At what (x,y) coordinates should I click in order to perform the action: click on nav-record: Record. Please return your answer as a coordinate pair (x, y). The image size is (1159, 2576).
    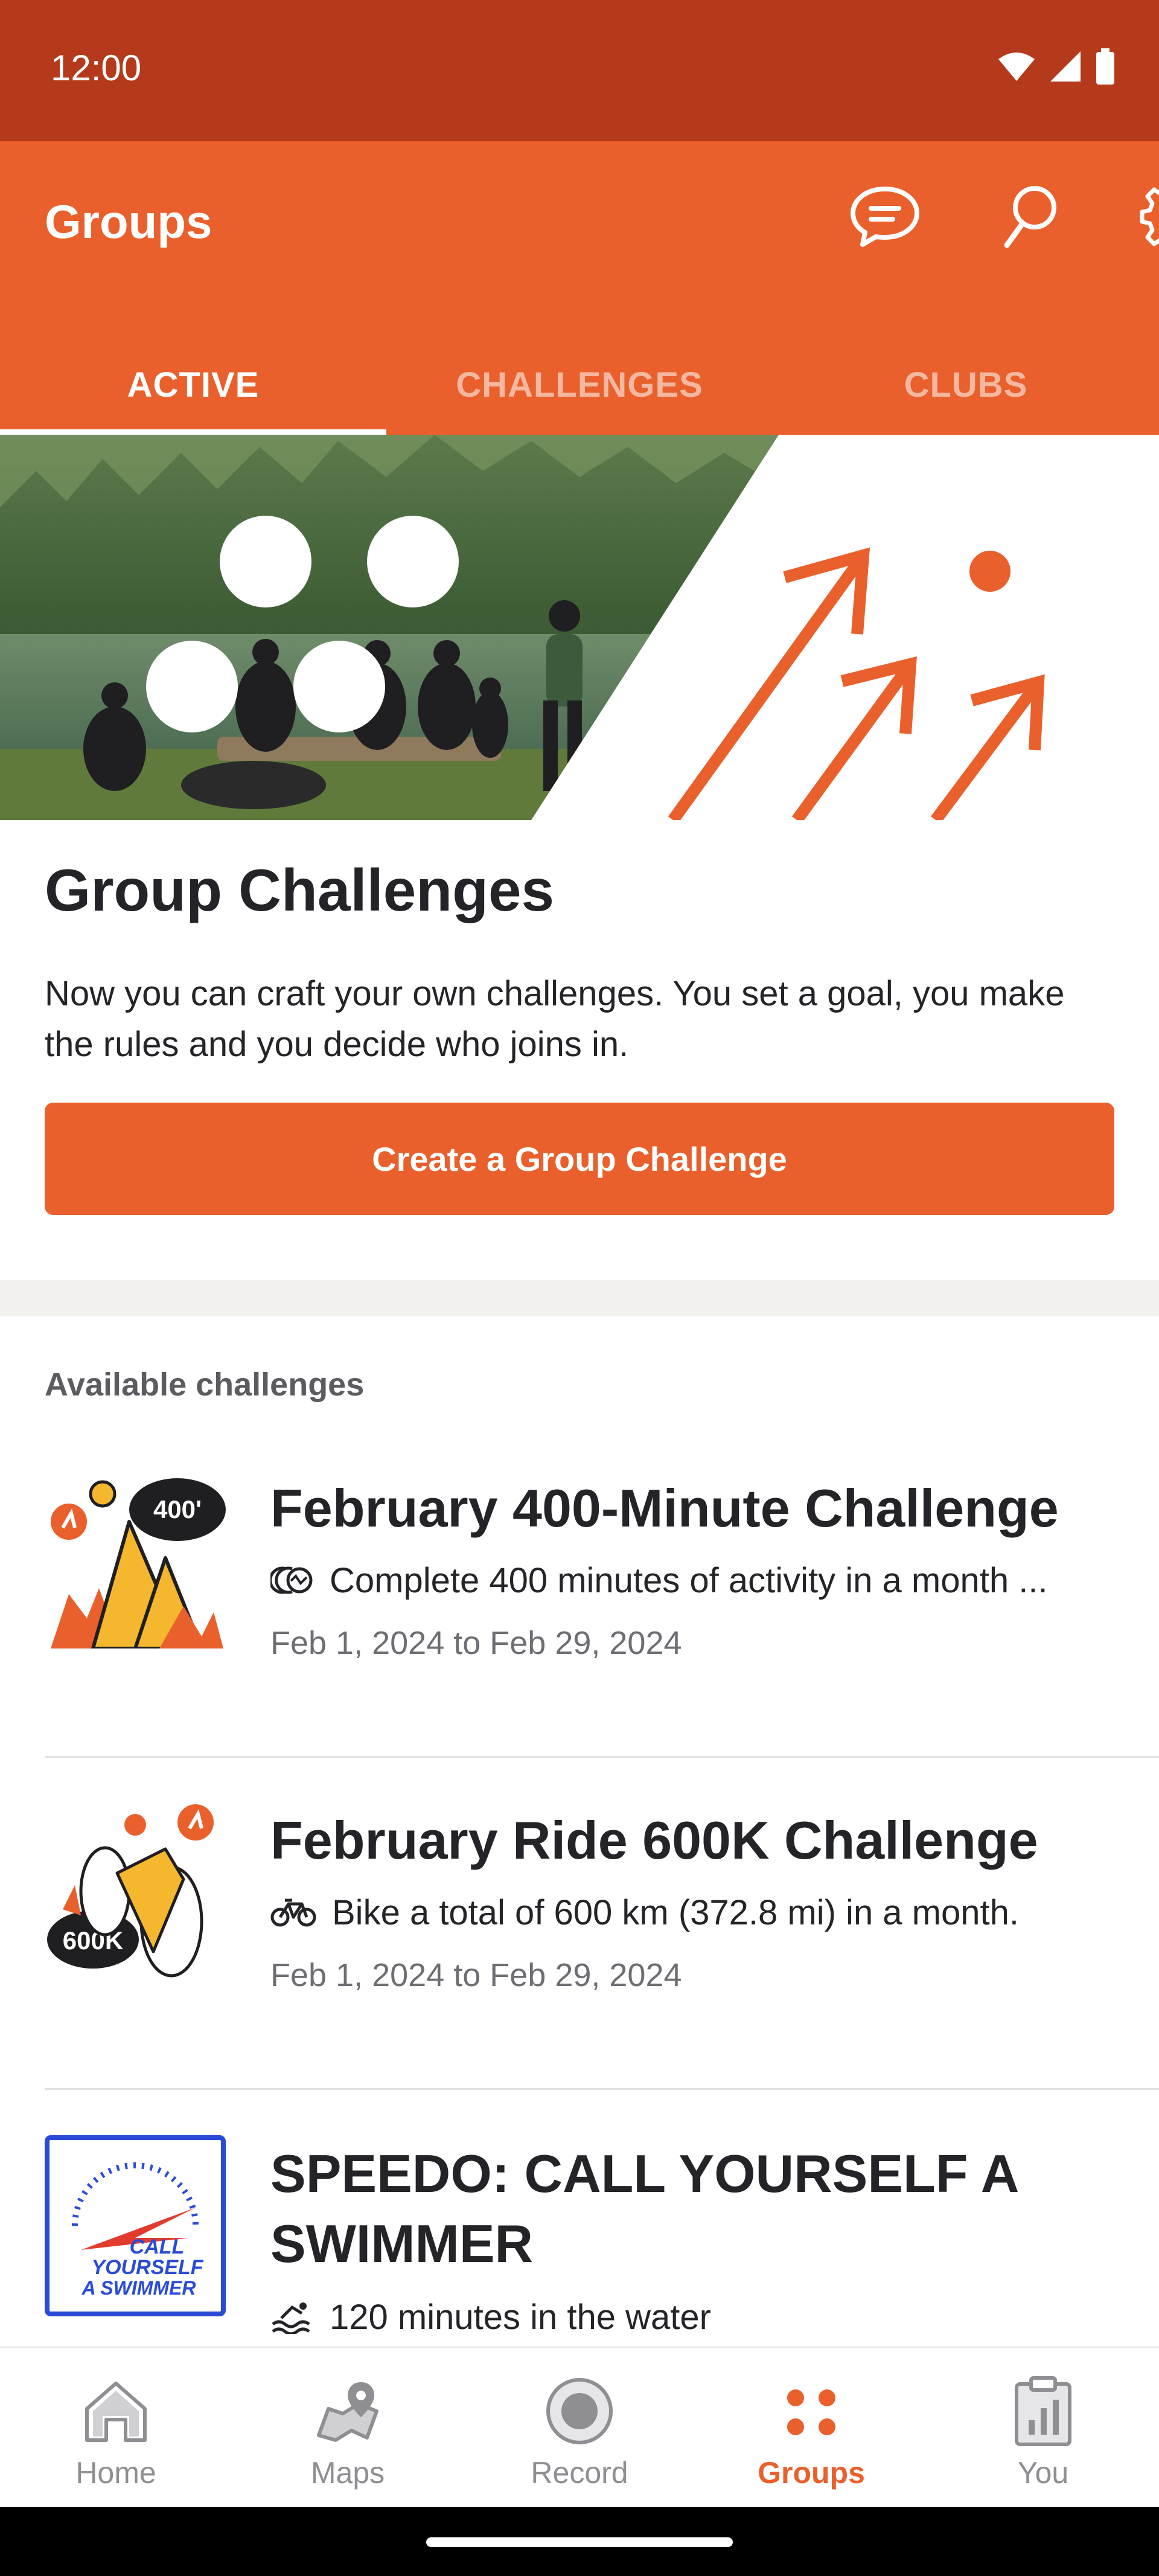
    Looking at the image, I should click on (579, 2428).